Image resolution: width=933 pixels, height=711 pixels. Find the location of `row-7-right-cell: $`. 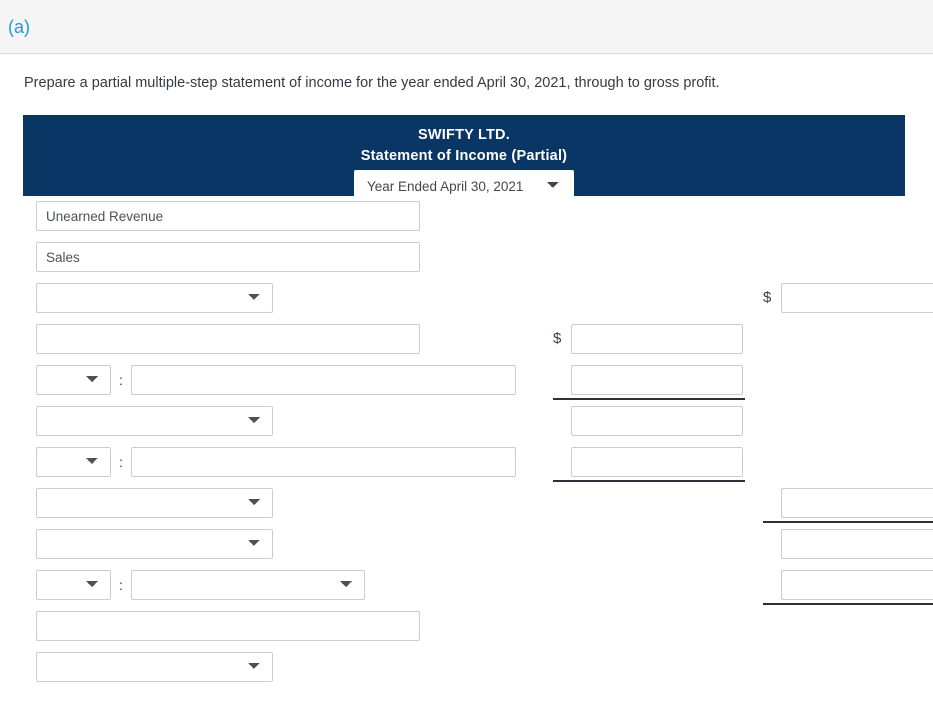

row-7-right-cell: $ is located at coordinates (848, 503).